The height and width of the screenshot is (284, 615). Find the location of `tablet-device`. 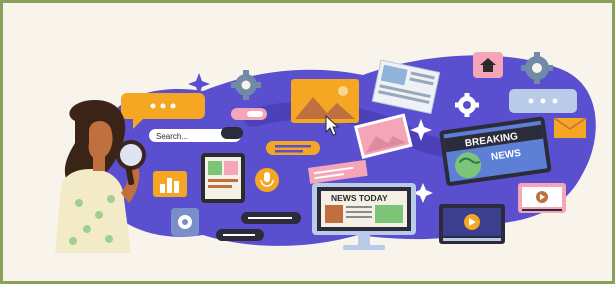

tablet-device is located at coordinates (223, 178).